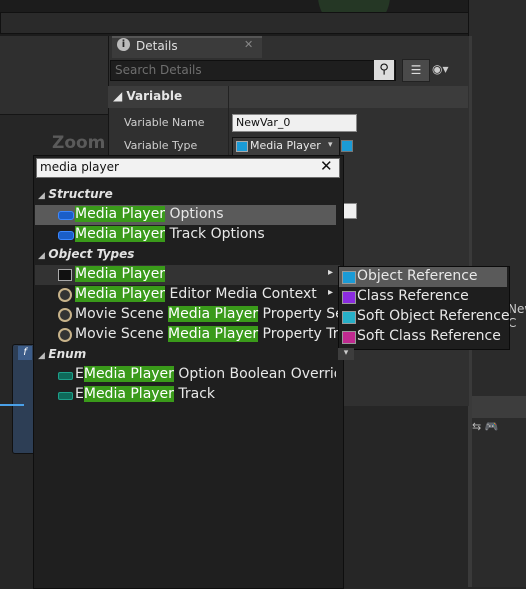  I want to click on list-item: Media Player Track Options, so click(185, 235).